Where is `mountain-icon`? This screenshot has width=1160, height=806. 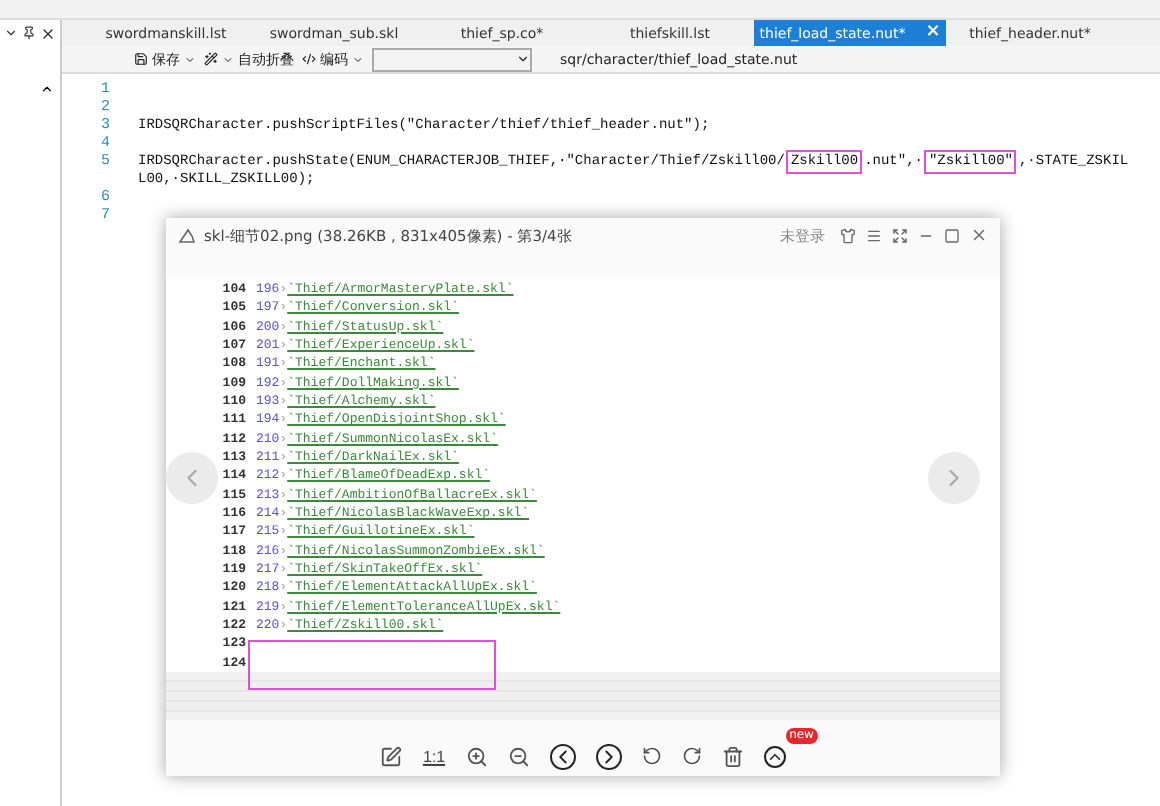 mountain-icon is located at coordinates (187, 235).